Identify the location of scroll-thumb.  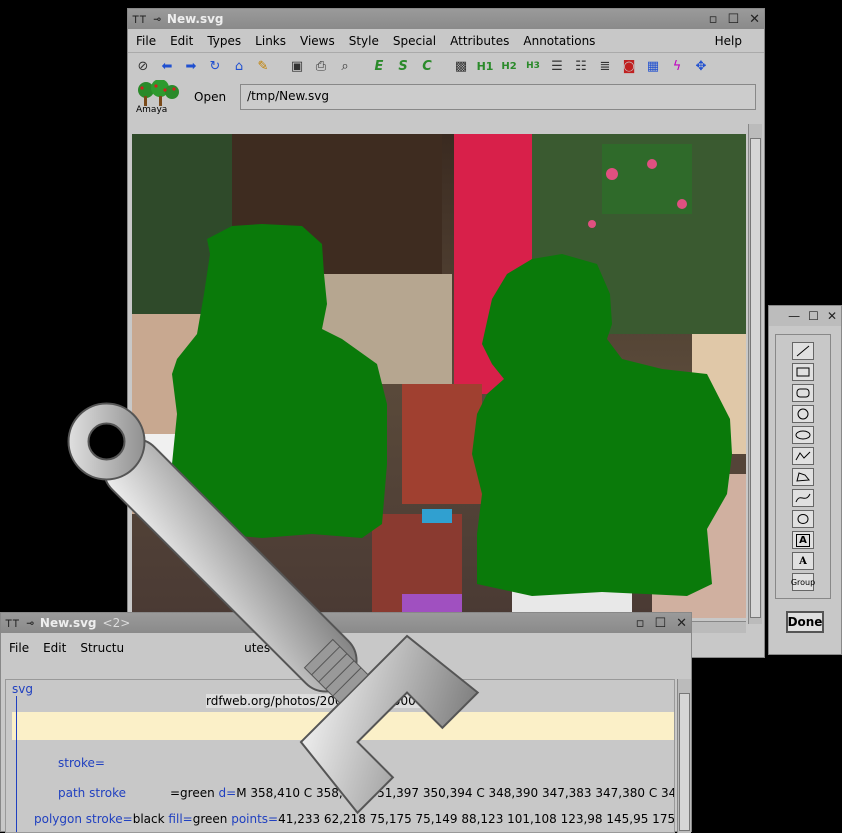
(755, 378).